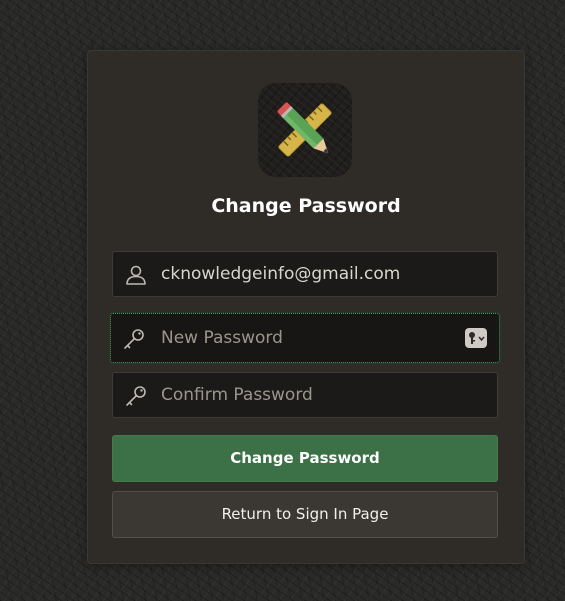 The width and height of the screenshot is (565, 601). I want to click on app-icon, so click(305, 130).